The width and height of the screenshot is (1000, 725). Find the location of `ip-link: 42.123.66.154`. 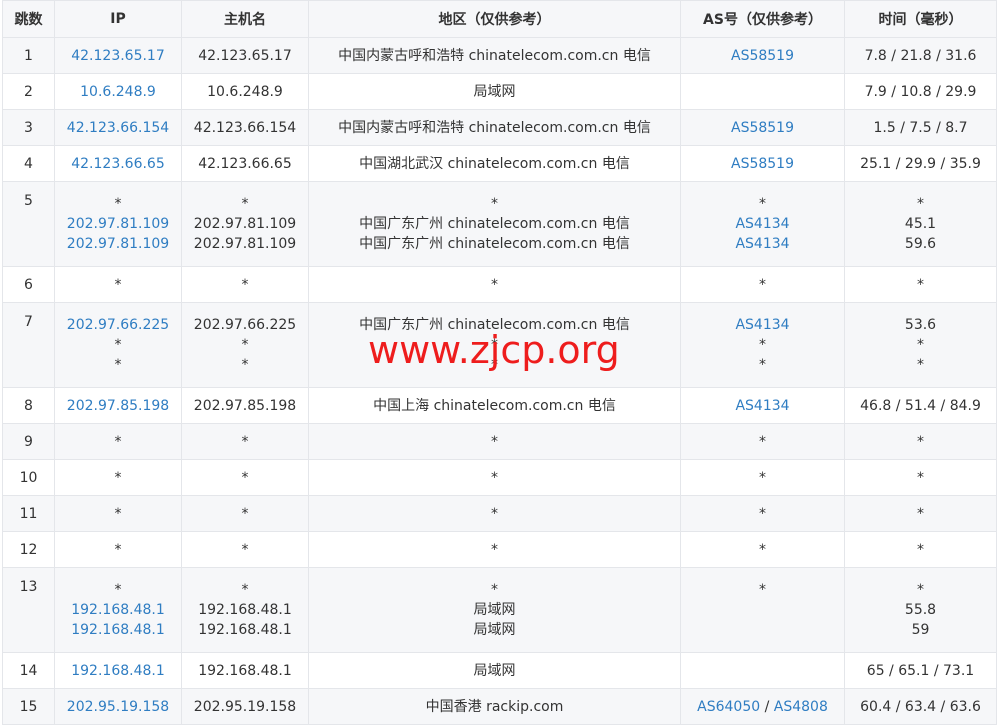

ip-link: 42.123.66.154 is located at coordinates (118, 128).